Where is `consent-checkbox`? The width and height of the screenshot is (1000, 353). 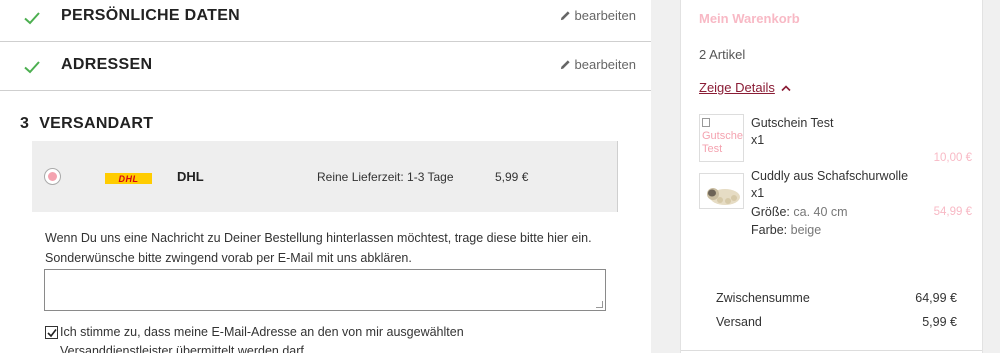 consent-checkbox is located at coordinates (51, 332).